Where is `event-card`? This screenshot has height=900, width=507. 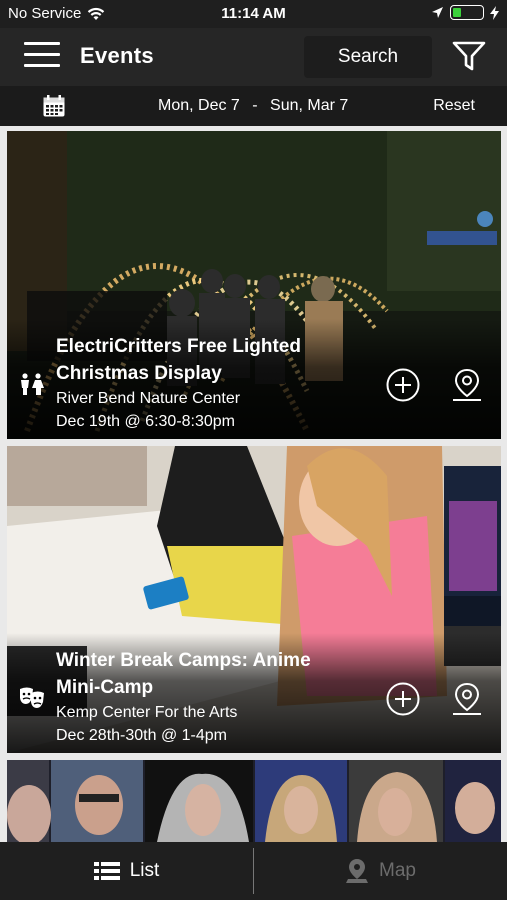
event-card is located at coordinates (254, 801).